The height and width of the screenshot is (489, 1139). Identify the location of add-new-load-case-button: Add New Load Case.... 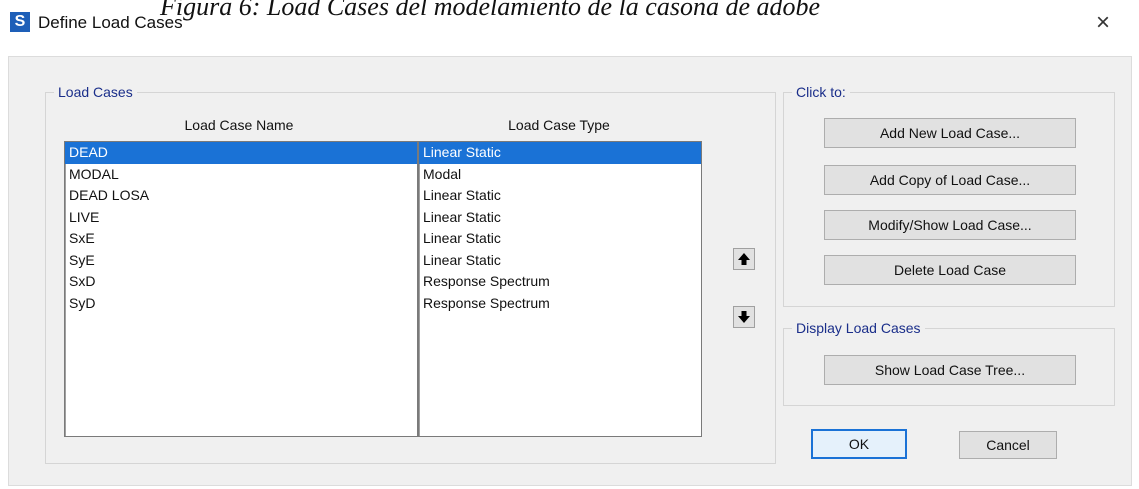
(950, 133).